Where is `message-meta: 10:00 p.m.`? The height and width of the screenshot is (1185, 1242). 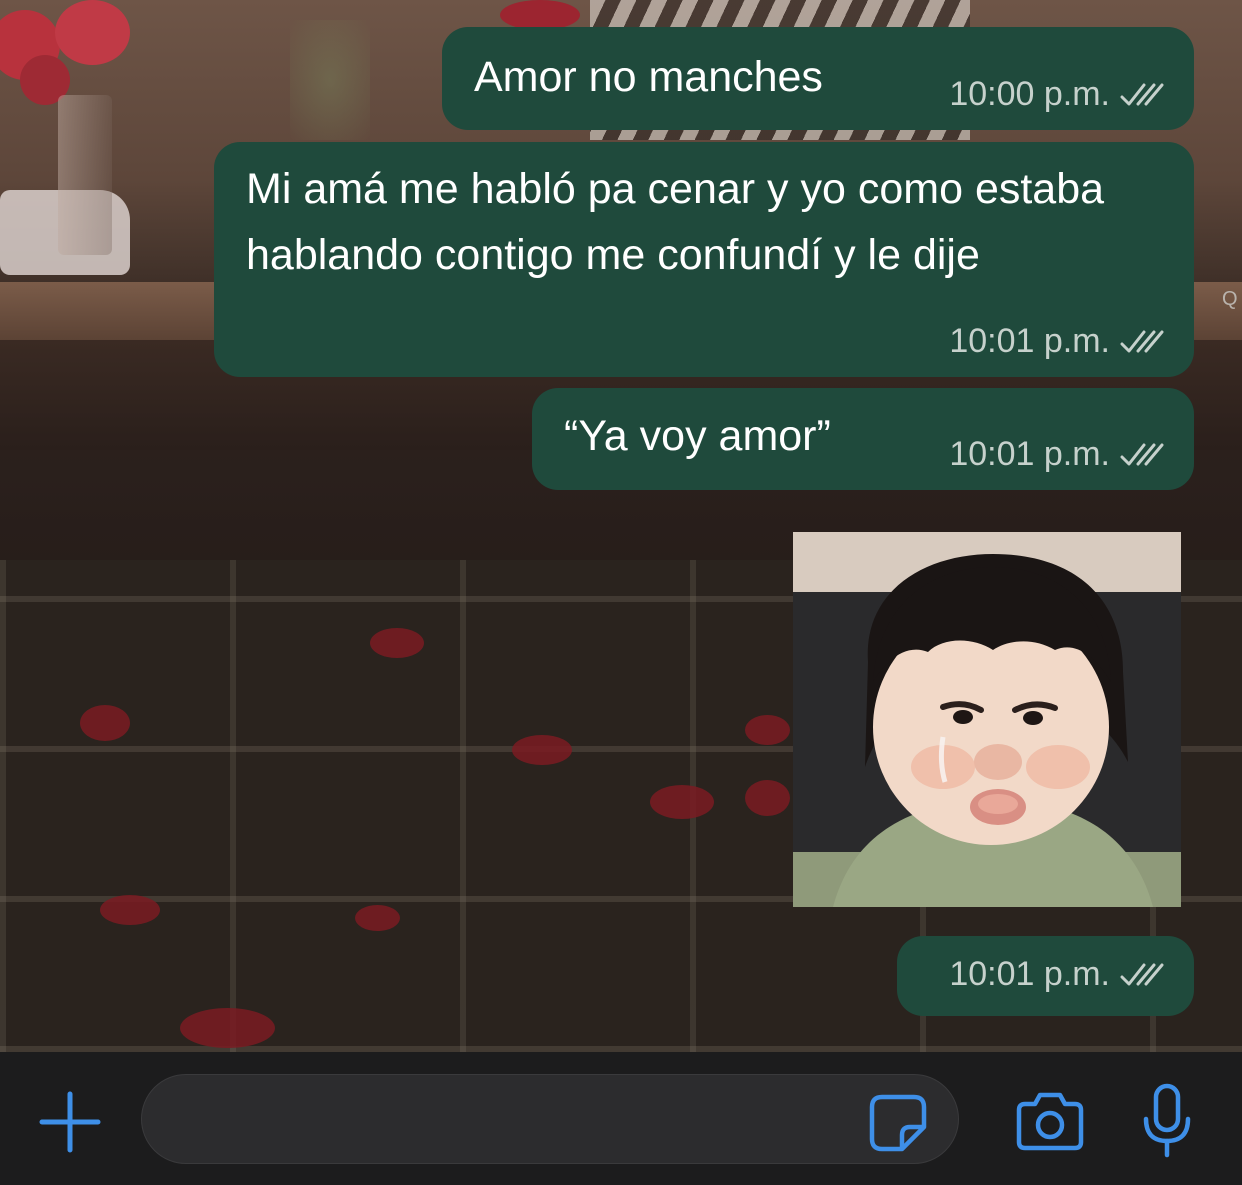
message-meta: 10:00 p.m. is located at coordinates (1057, 94).